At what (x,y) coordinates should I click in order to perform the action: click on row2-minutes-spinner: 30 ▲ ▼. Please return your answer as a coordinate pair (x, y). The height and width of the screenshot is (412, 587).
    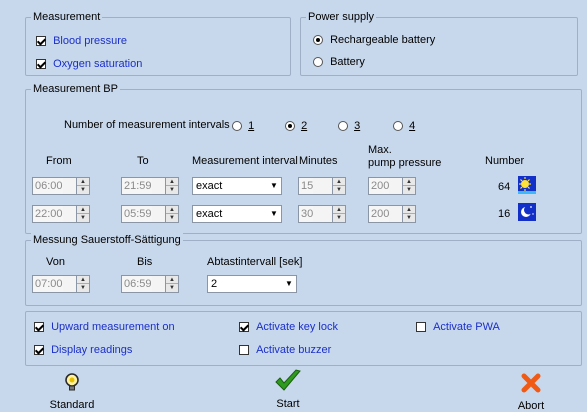
    Looking at the image, I should click on (322, 214).